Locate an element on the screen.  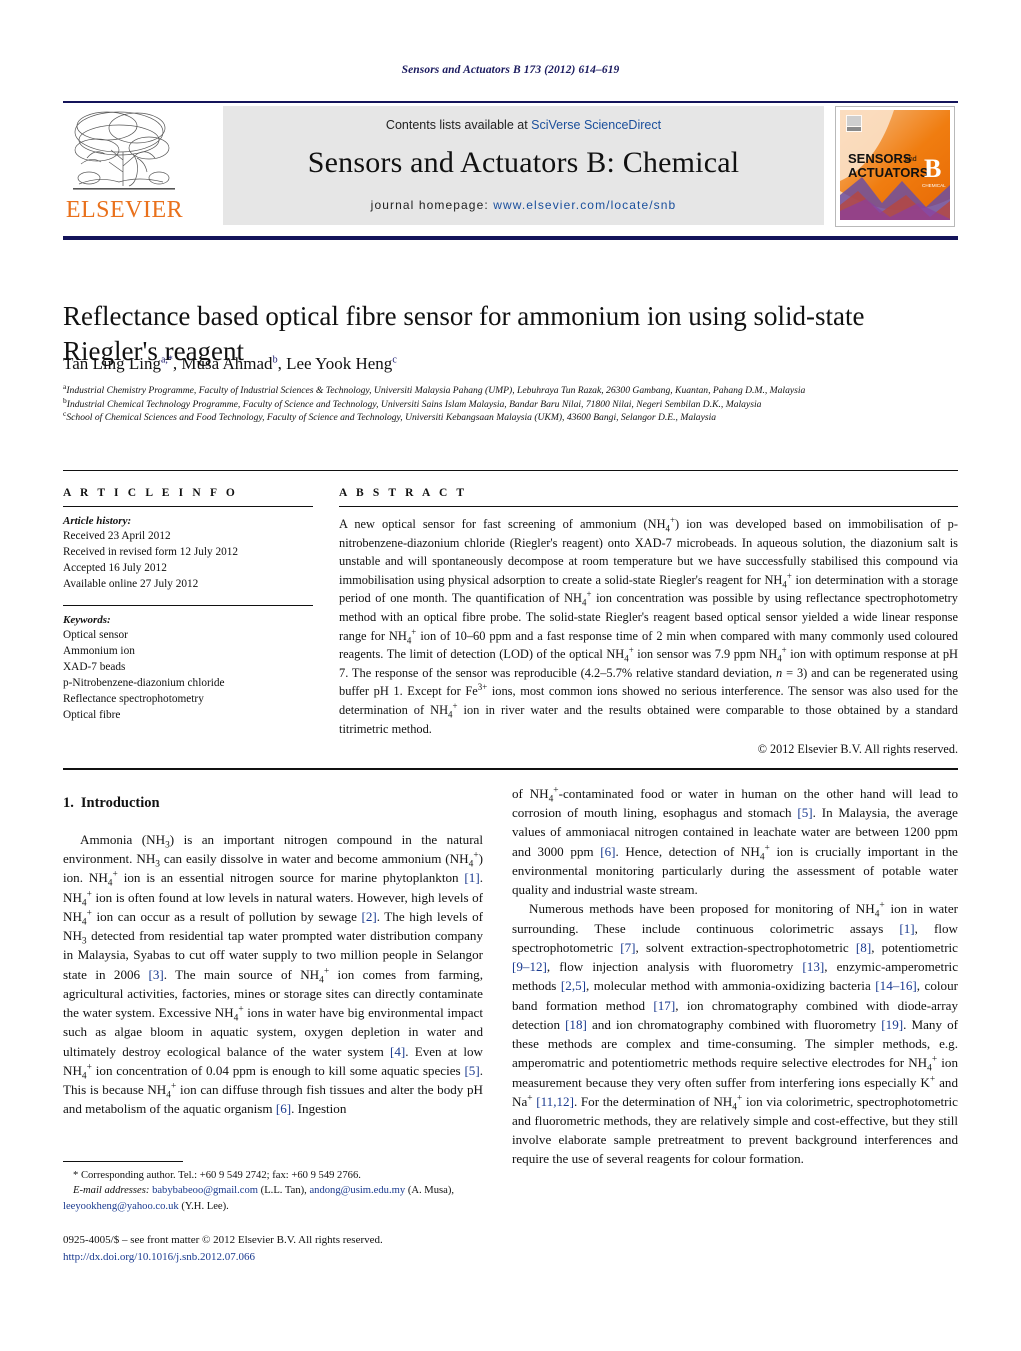
sciencedirect-link: SciVerse ScienceDirect is located at coordinates (596, 125).